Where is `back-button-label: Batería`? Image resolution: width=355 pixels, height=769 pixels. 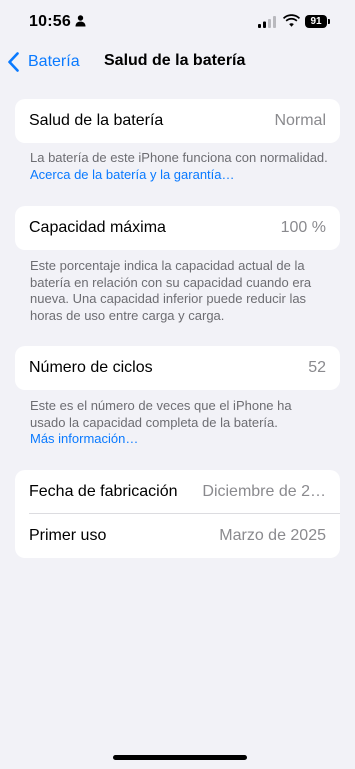 back-button-label: Batería is located at coordinates (54, 61).